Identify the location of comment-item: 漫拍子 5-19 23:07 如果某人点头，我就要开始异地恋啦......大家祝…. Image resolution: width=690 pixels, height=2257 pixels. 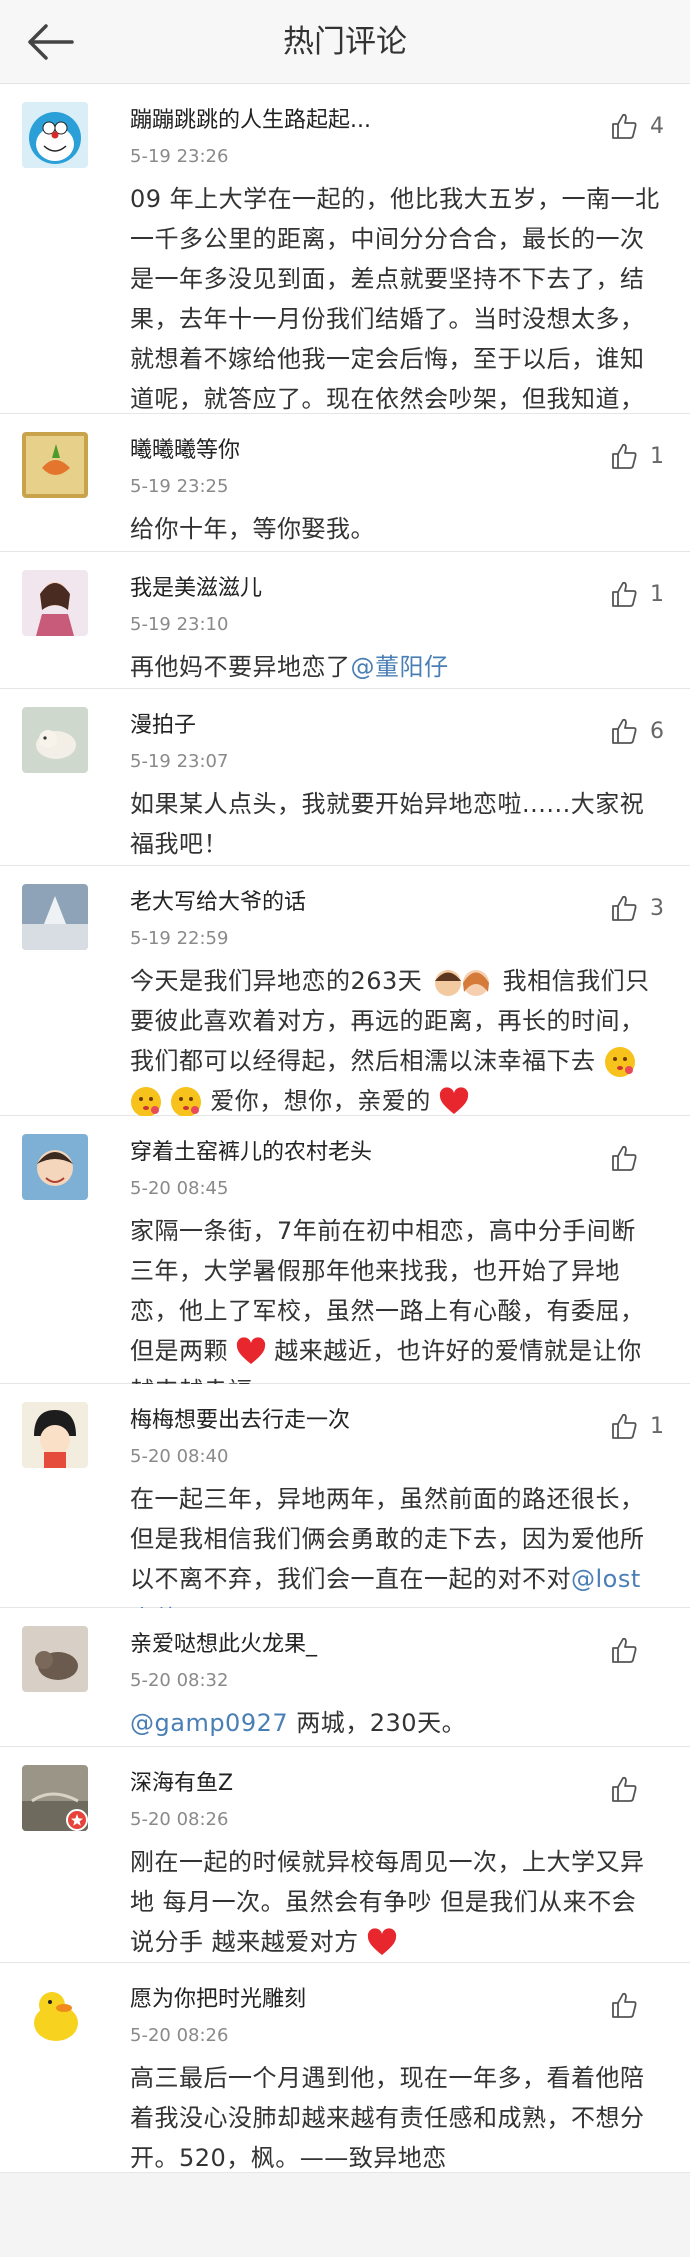
(345, 777).